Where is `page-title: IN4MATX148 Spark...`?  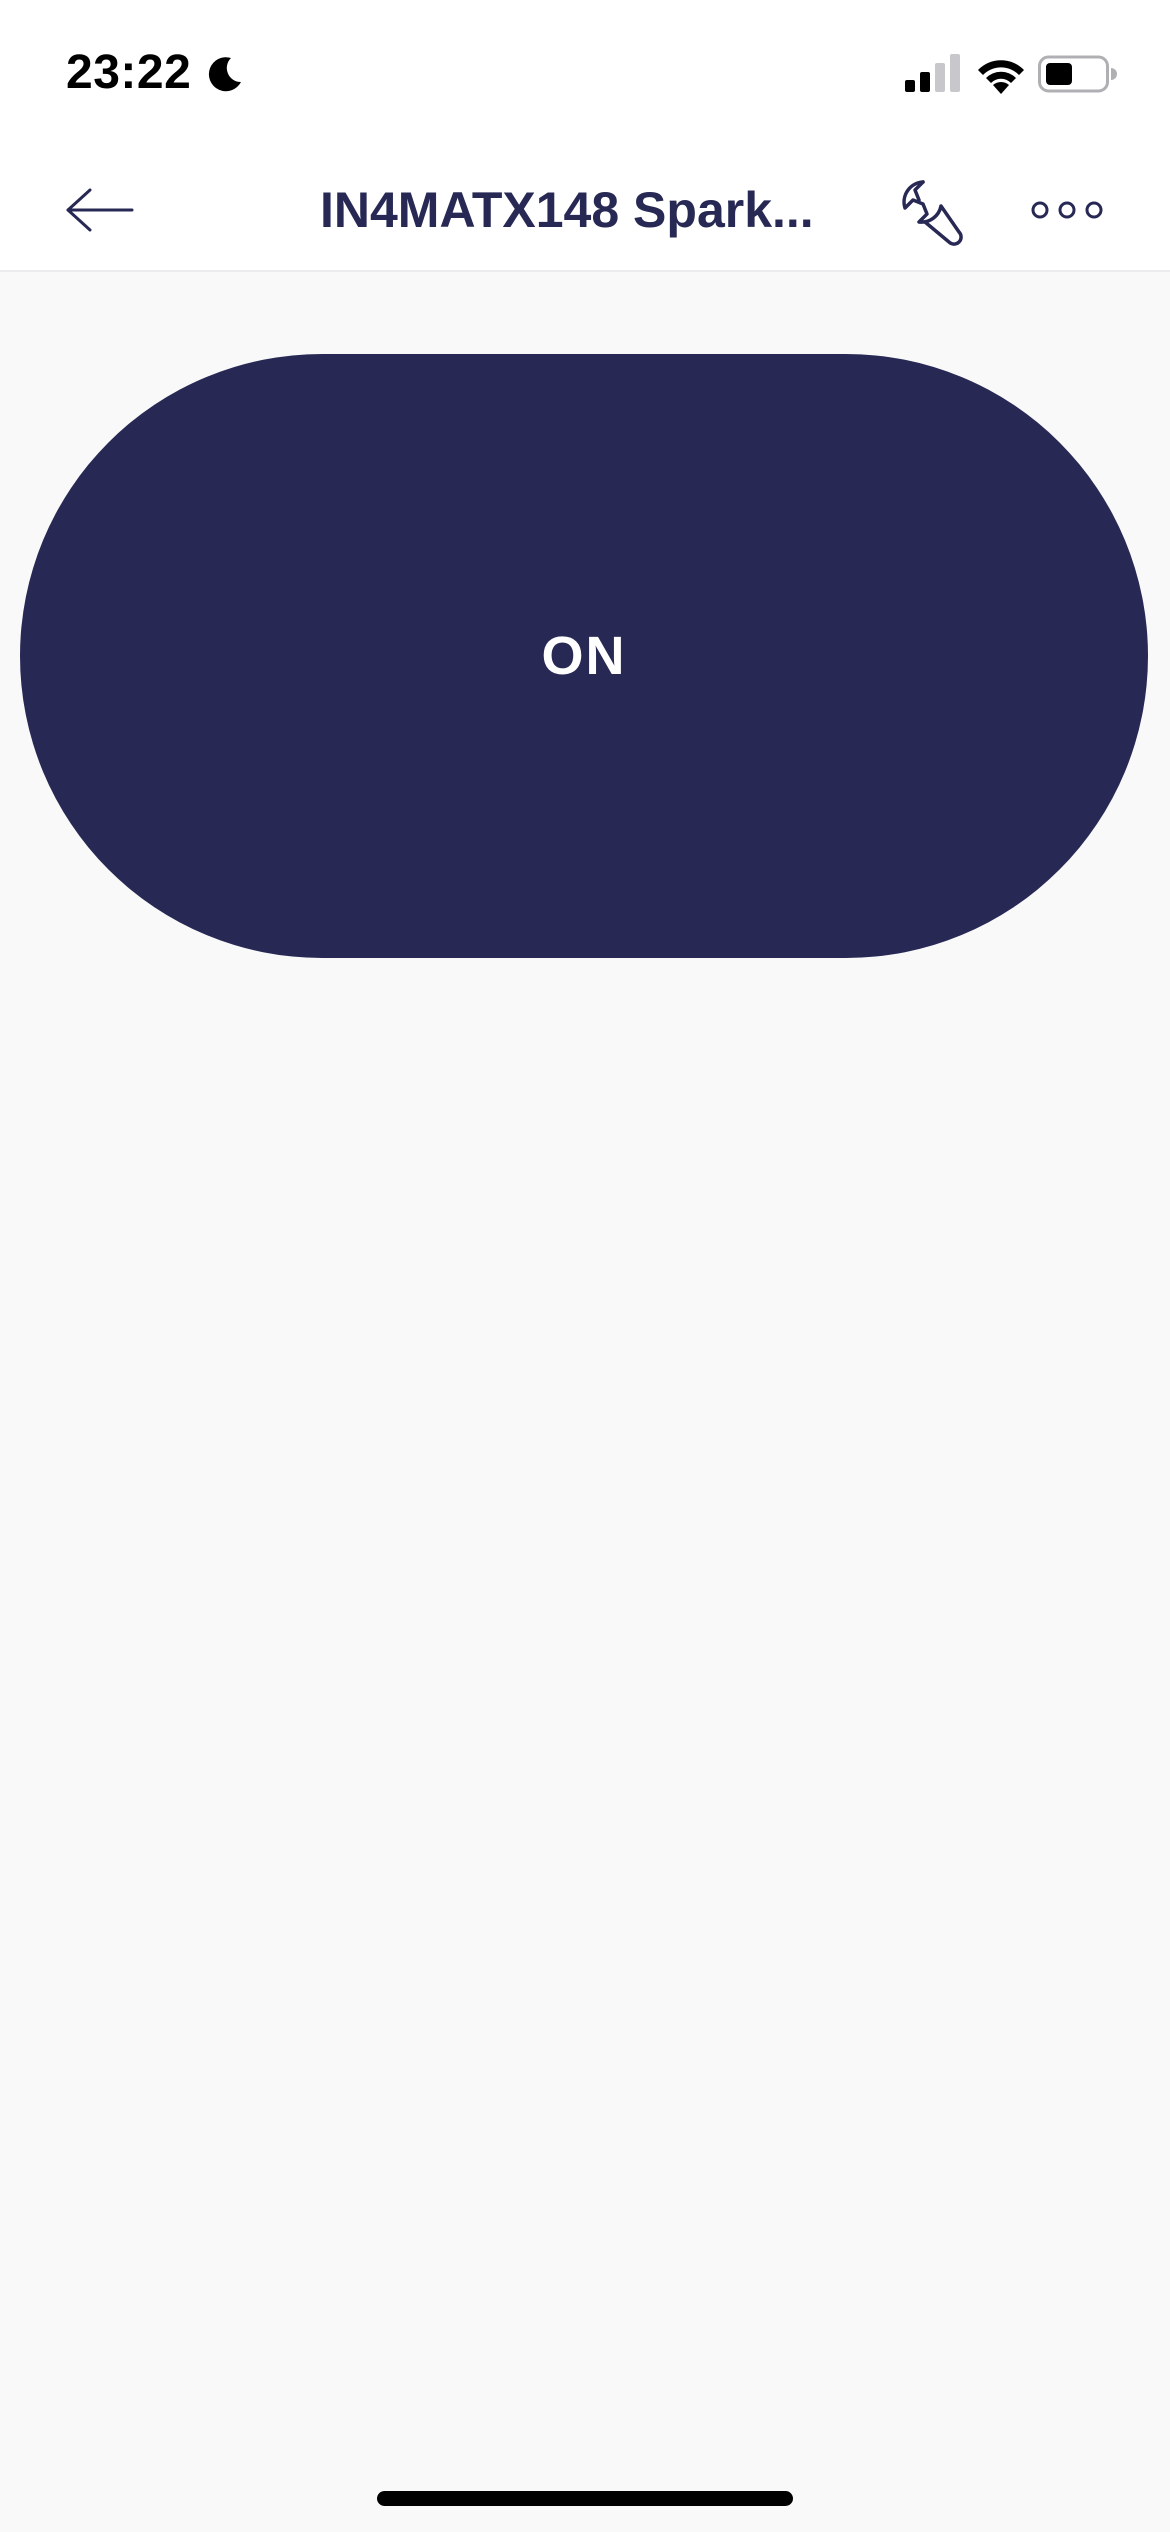
page-title: IN4MATX148 Spark... is located at coordinates (567, 210).